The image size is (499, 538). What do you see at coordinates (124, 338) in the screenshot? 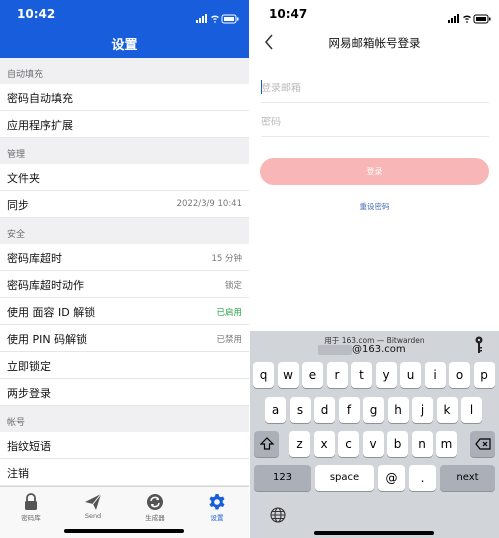
I see `row-pin-unlock: 使用 PIN 码解锁 已禁用` at bounding box center [124, 338].